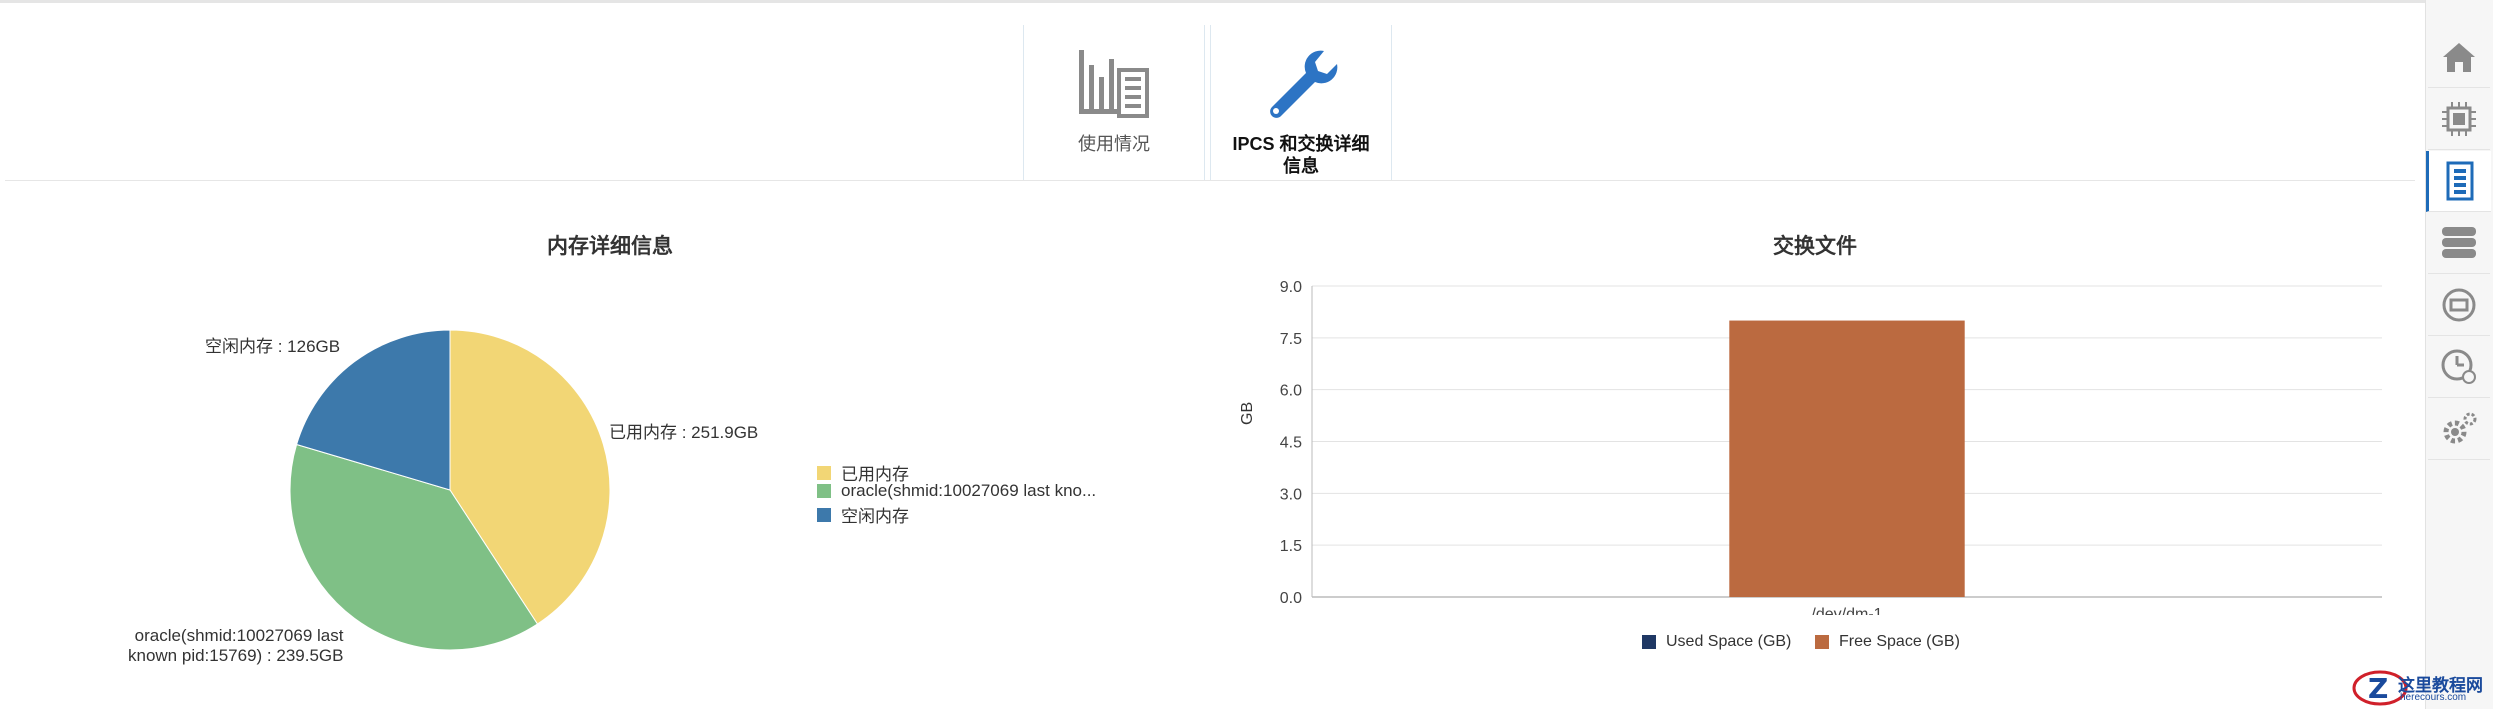 This screenshot has height=709, width=2493. What do you see at coordinates (1822, 642) in the screenshot?
I see `legend-swatch-free-space` at bounding box center [1822, 642].